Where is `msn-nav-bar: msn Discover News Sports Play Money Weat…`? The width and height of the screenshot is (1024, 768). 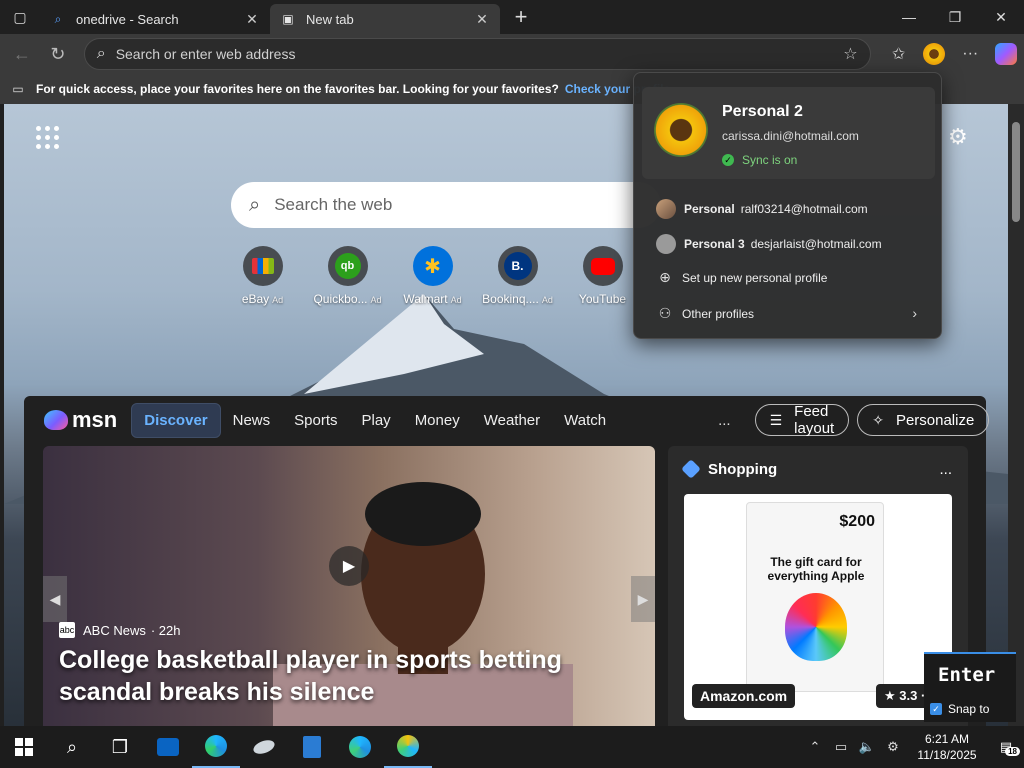
msn-nav-bar: msn Discover News Sports Play Money Weat… is located at coordinates (507, 420).